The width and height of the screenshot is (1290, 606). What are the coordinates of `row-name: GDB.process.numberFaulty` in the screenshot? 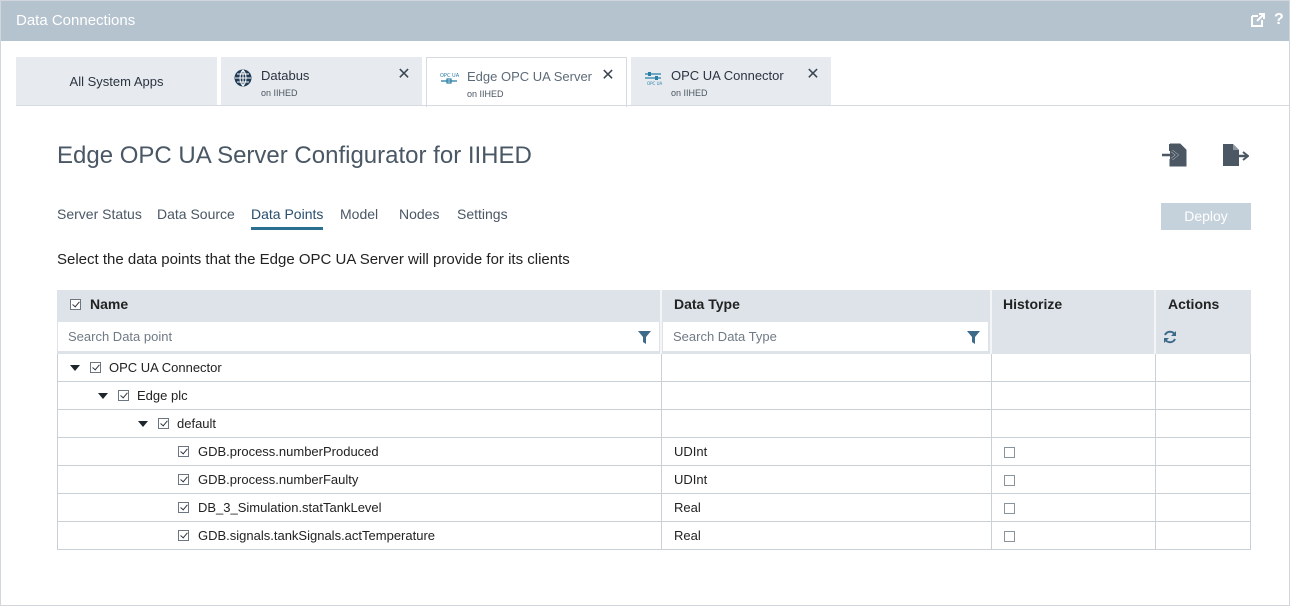 It's located at (278, 479).